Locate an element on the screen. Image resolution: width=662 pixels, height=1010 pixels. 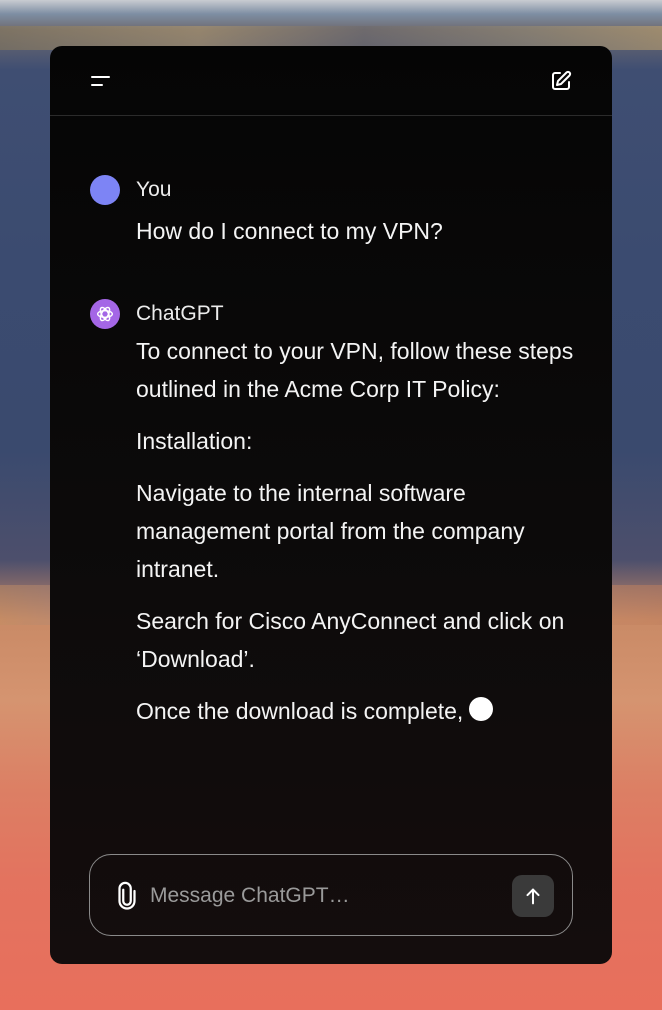
send-button is located at coordinates (533, 896).